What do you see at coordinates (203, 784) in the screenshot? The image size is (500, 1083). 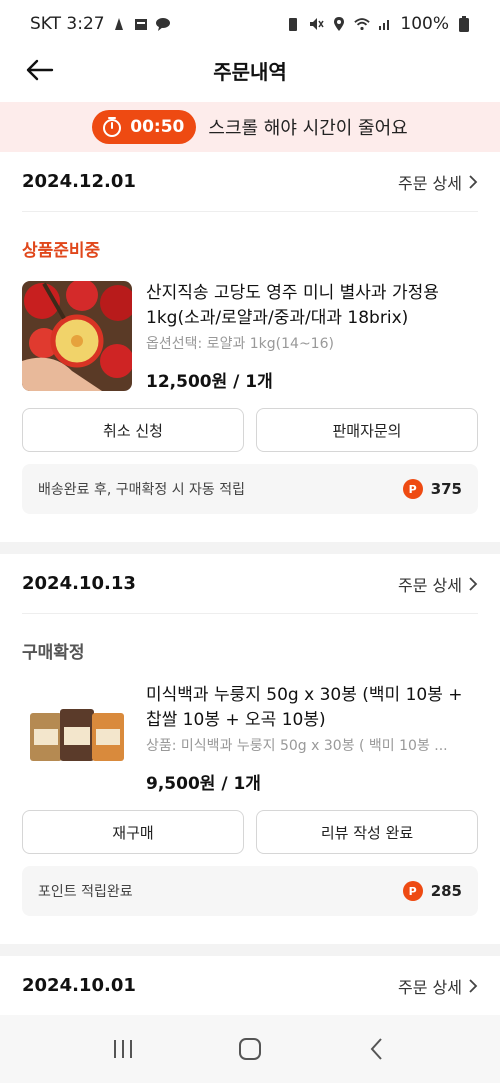 I see `product-price: 9,500원 / 1개` at bounding box center [203, 784].